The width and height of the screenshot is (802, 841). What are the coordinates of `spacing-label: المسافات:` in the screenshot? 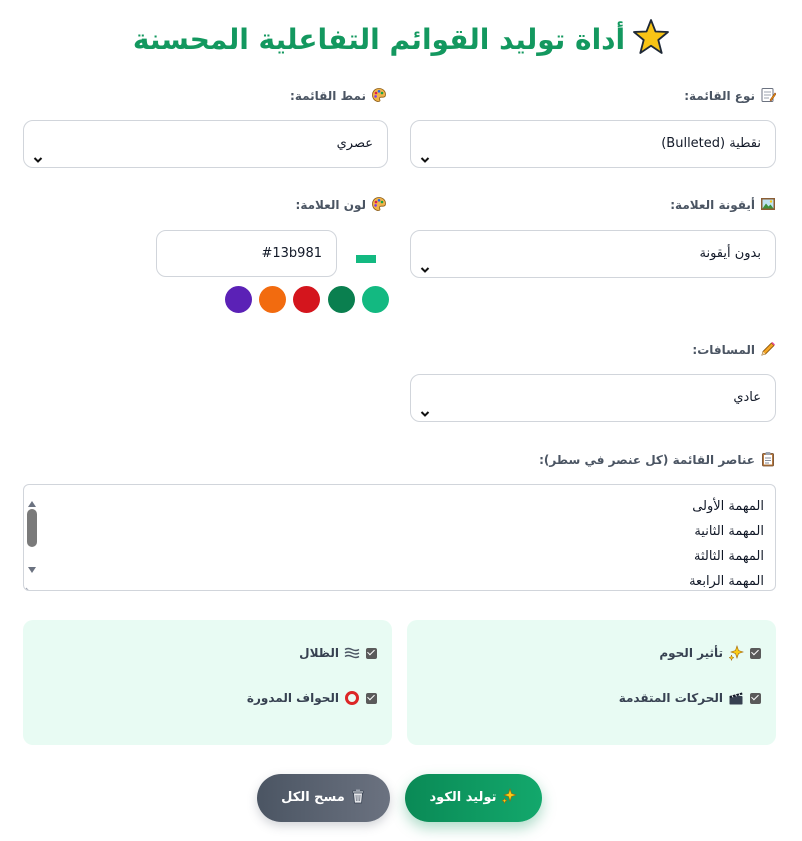 It's located at (734, 349).